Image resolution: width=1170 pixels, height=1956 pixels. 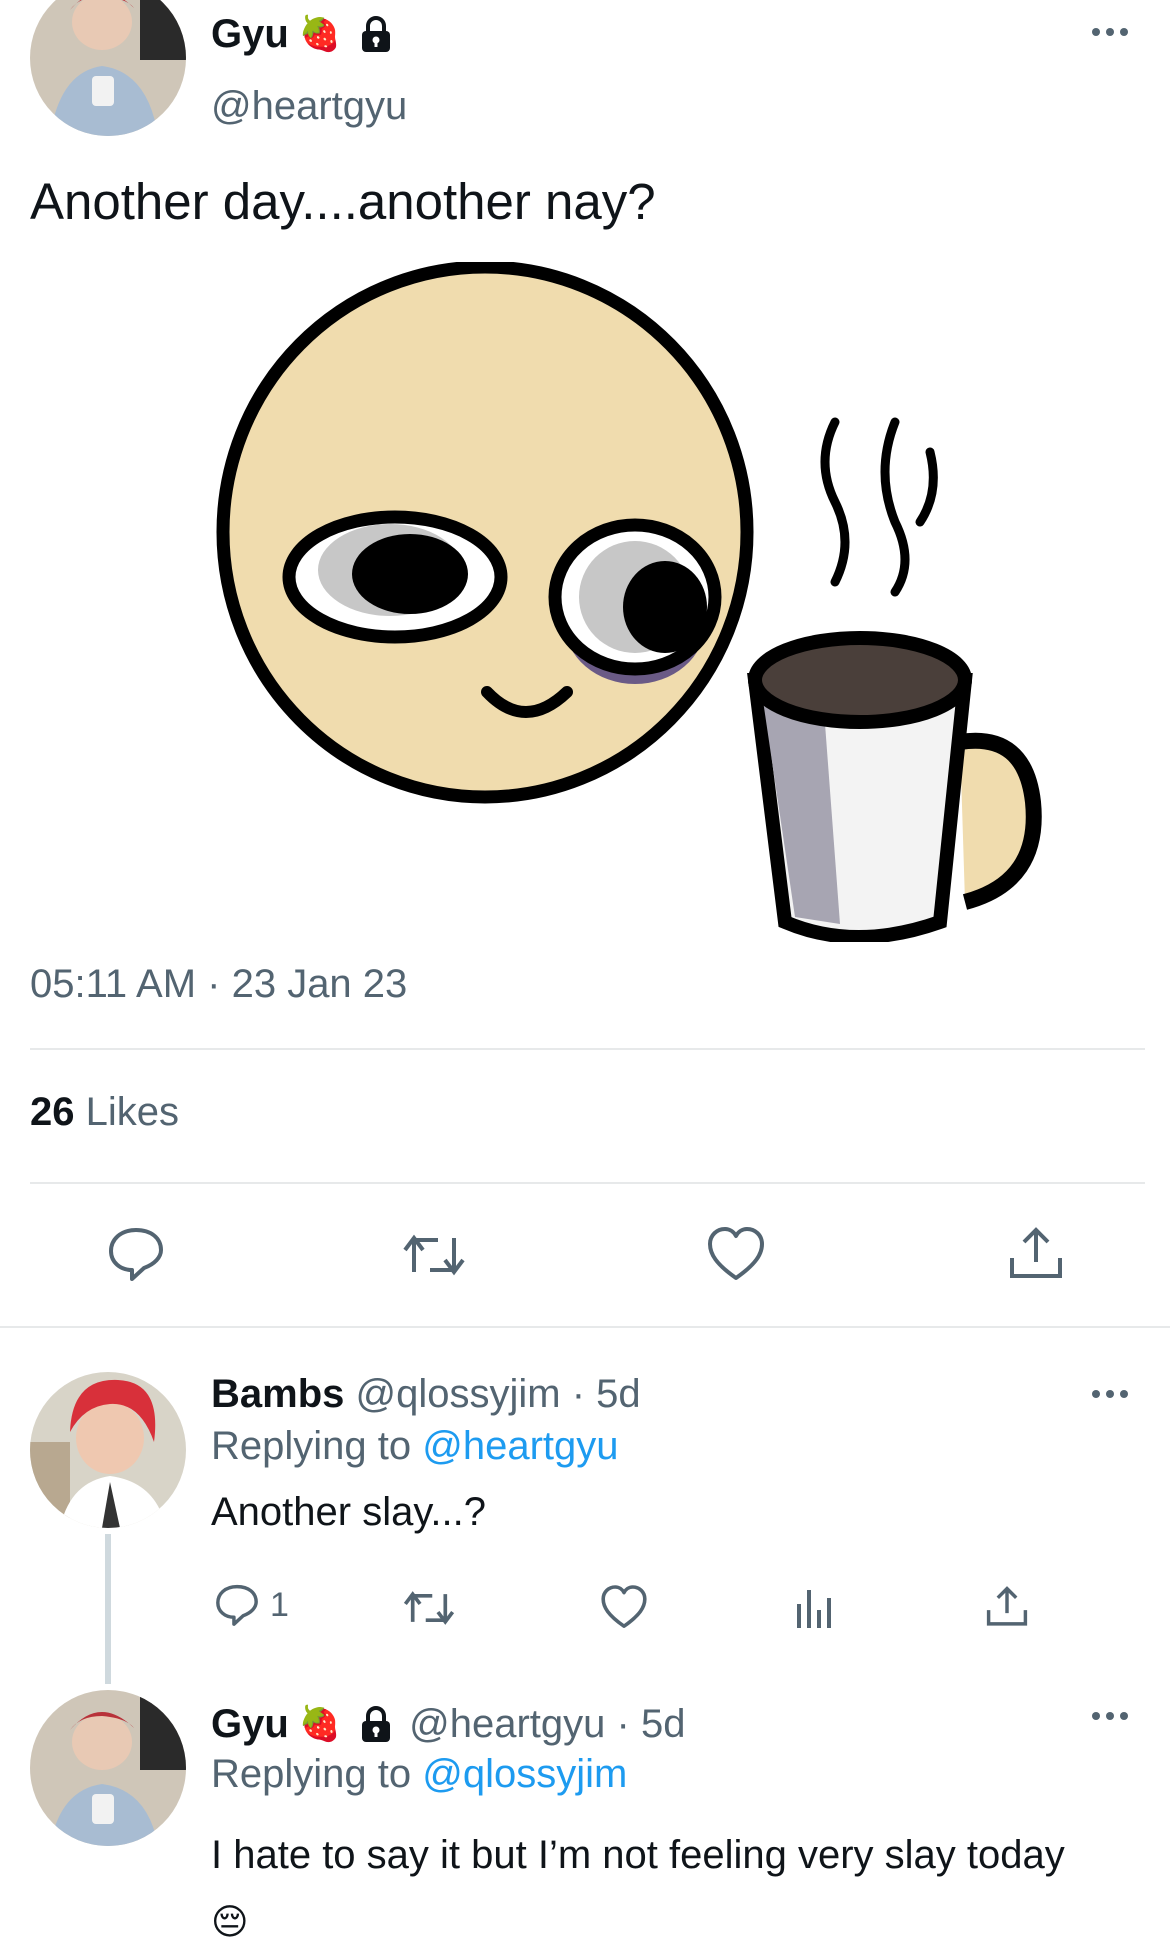 I want to click on display-name: Bambs, so click(x=277, y=1394).